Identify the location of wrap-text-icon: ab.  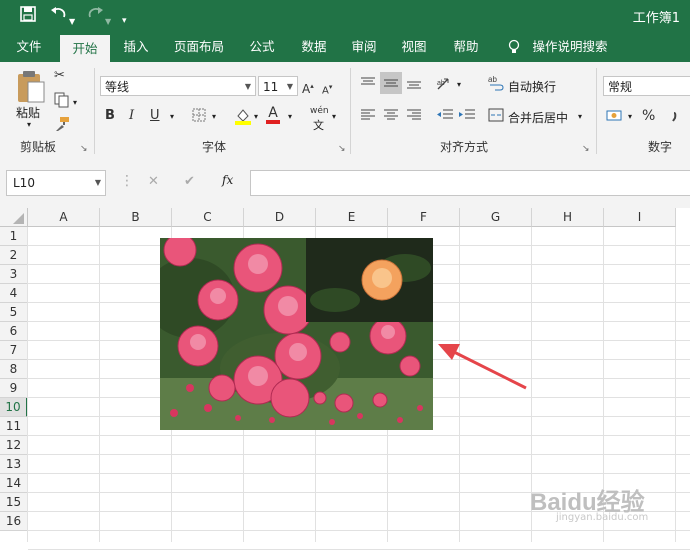
(496, 85).